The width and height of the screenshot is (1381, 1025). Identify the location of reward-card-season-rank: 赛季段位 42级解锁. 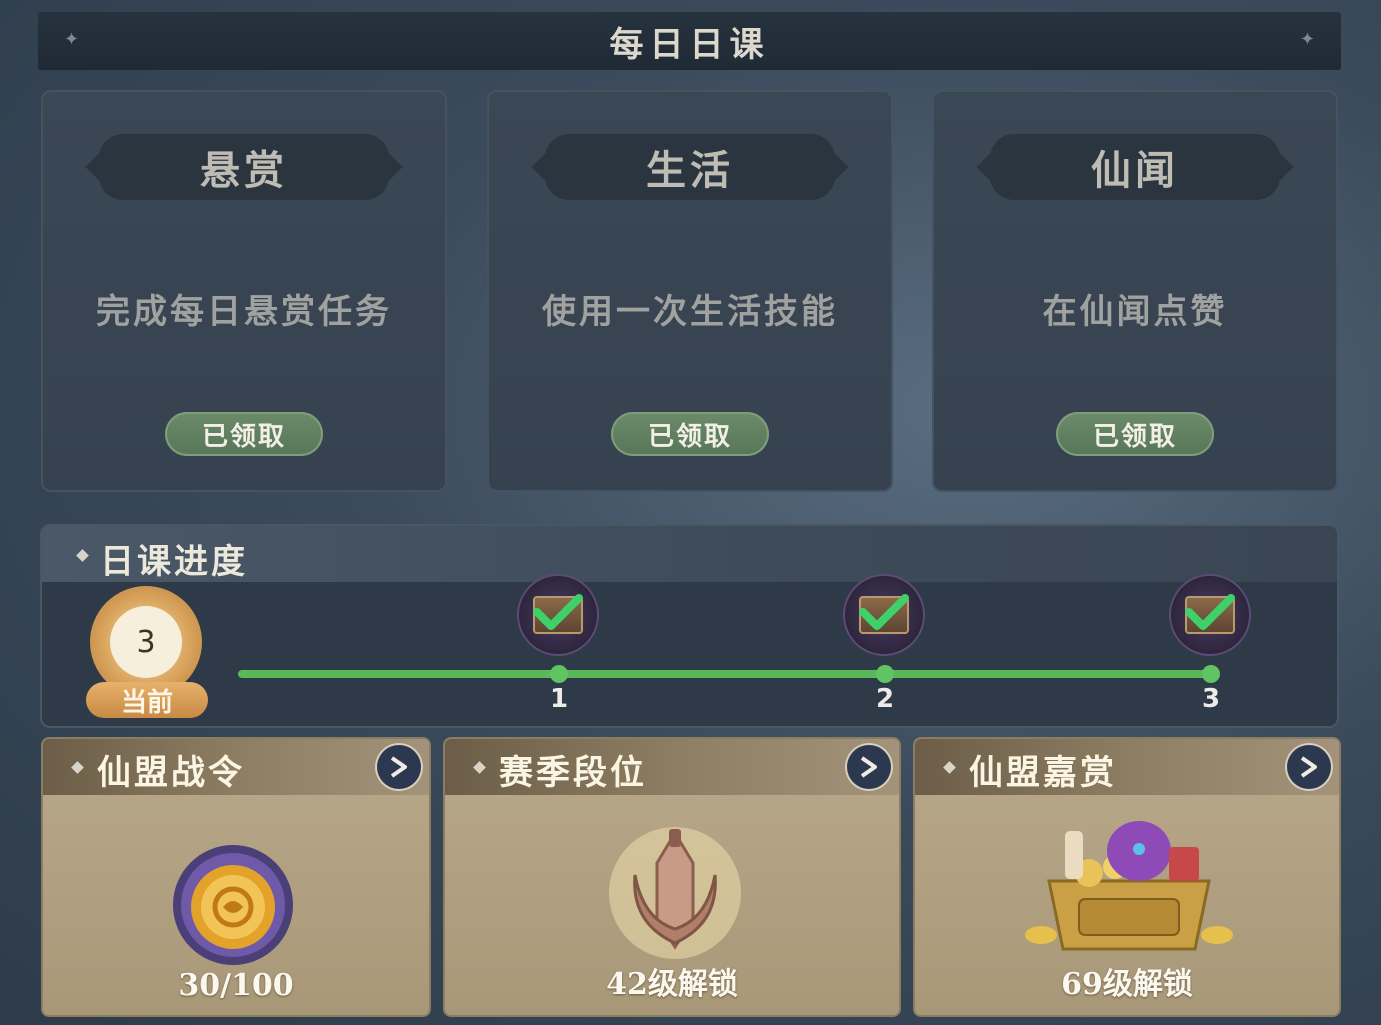
(672, 877).